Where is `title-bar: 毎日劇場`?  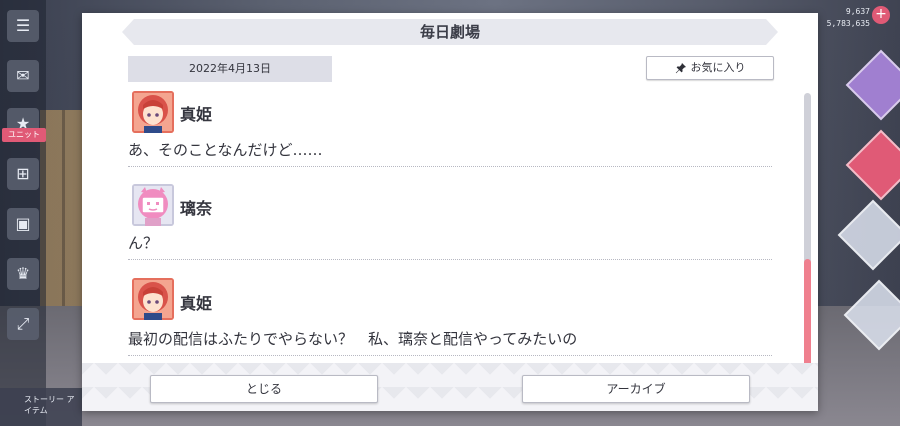 title-bar: 毎日劇場 is located at coordinates (450, 32).